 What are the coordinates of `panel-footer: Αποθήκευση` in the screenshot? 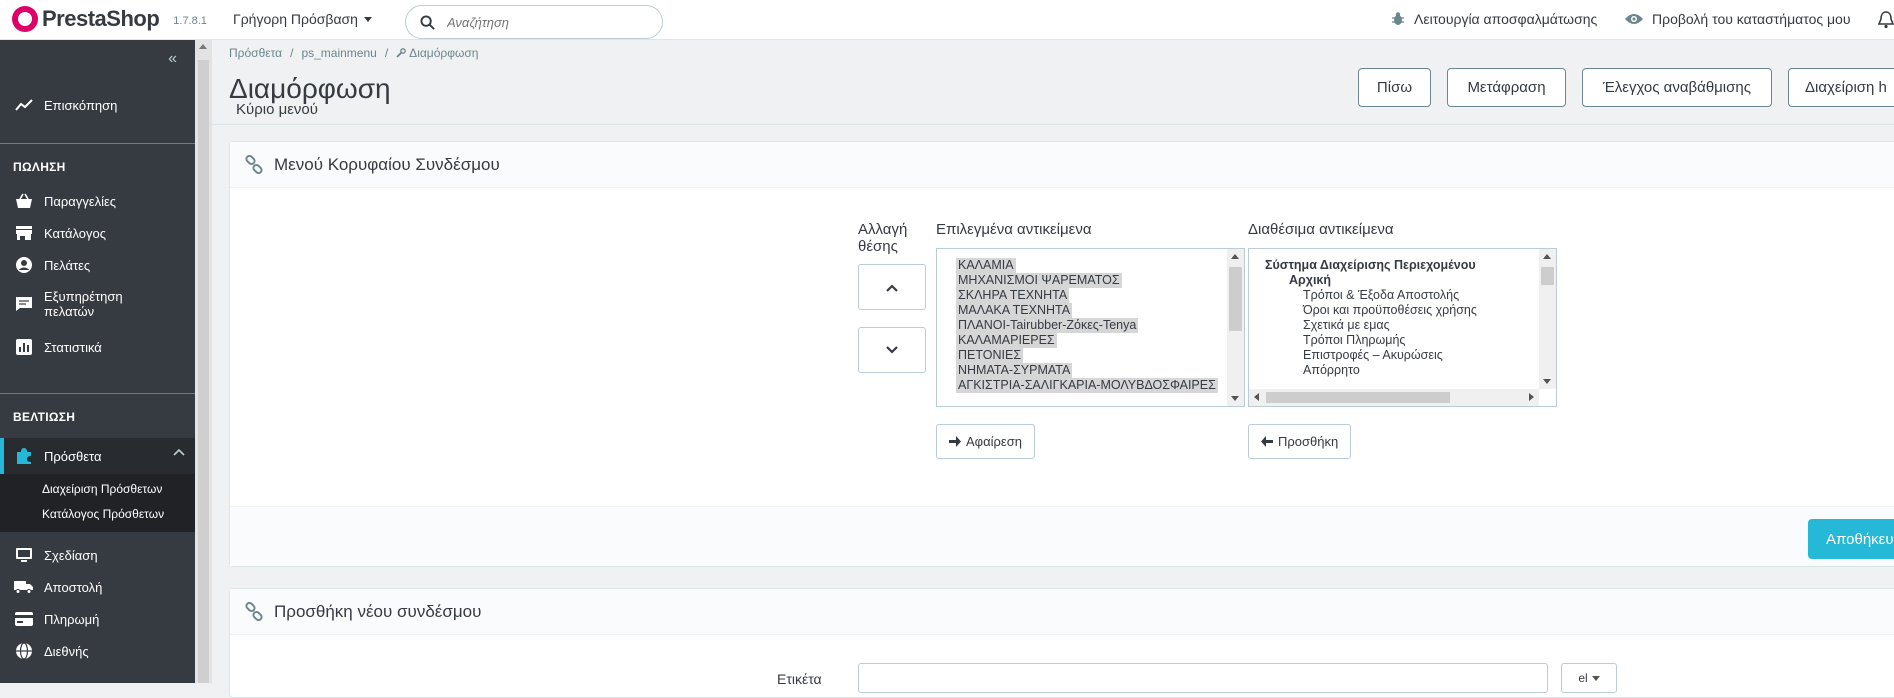 It's located at (1062, 536).